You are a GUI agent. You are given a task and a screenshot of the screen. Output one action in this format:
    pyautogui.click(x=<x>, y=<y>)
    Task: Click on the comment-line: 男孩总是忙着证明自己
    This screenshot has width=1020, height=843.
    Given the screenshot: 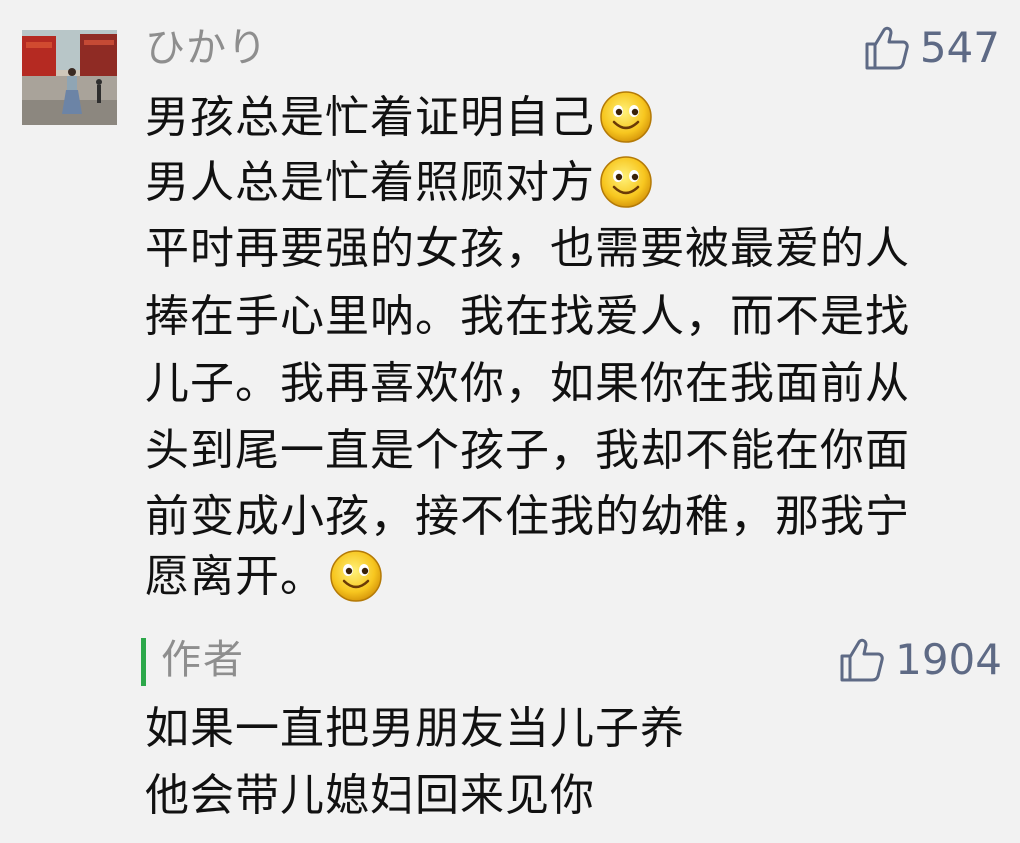 What is the action you would take?
    pyautogui.click(x=399, y=119)
    